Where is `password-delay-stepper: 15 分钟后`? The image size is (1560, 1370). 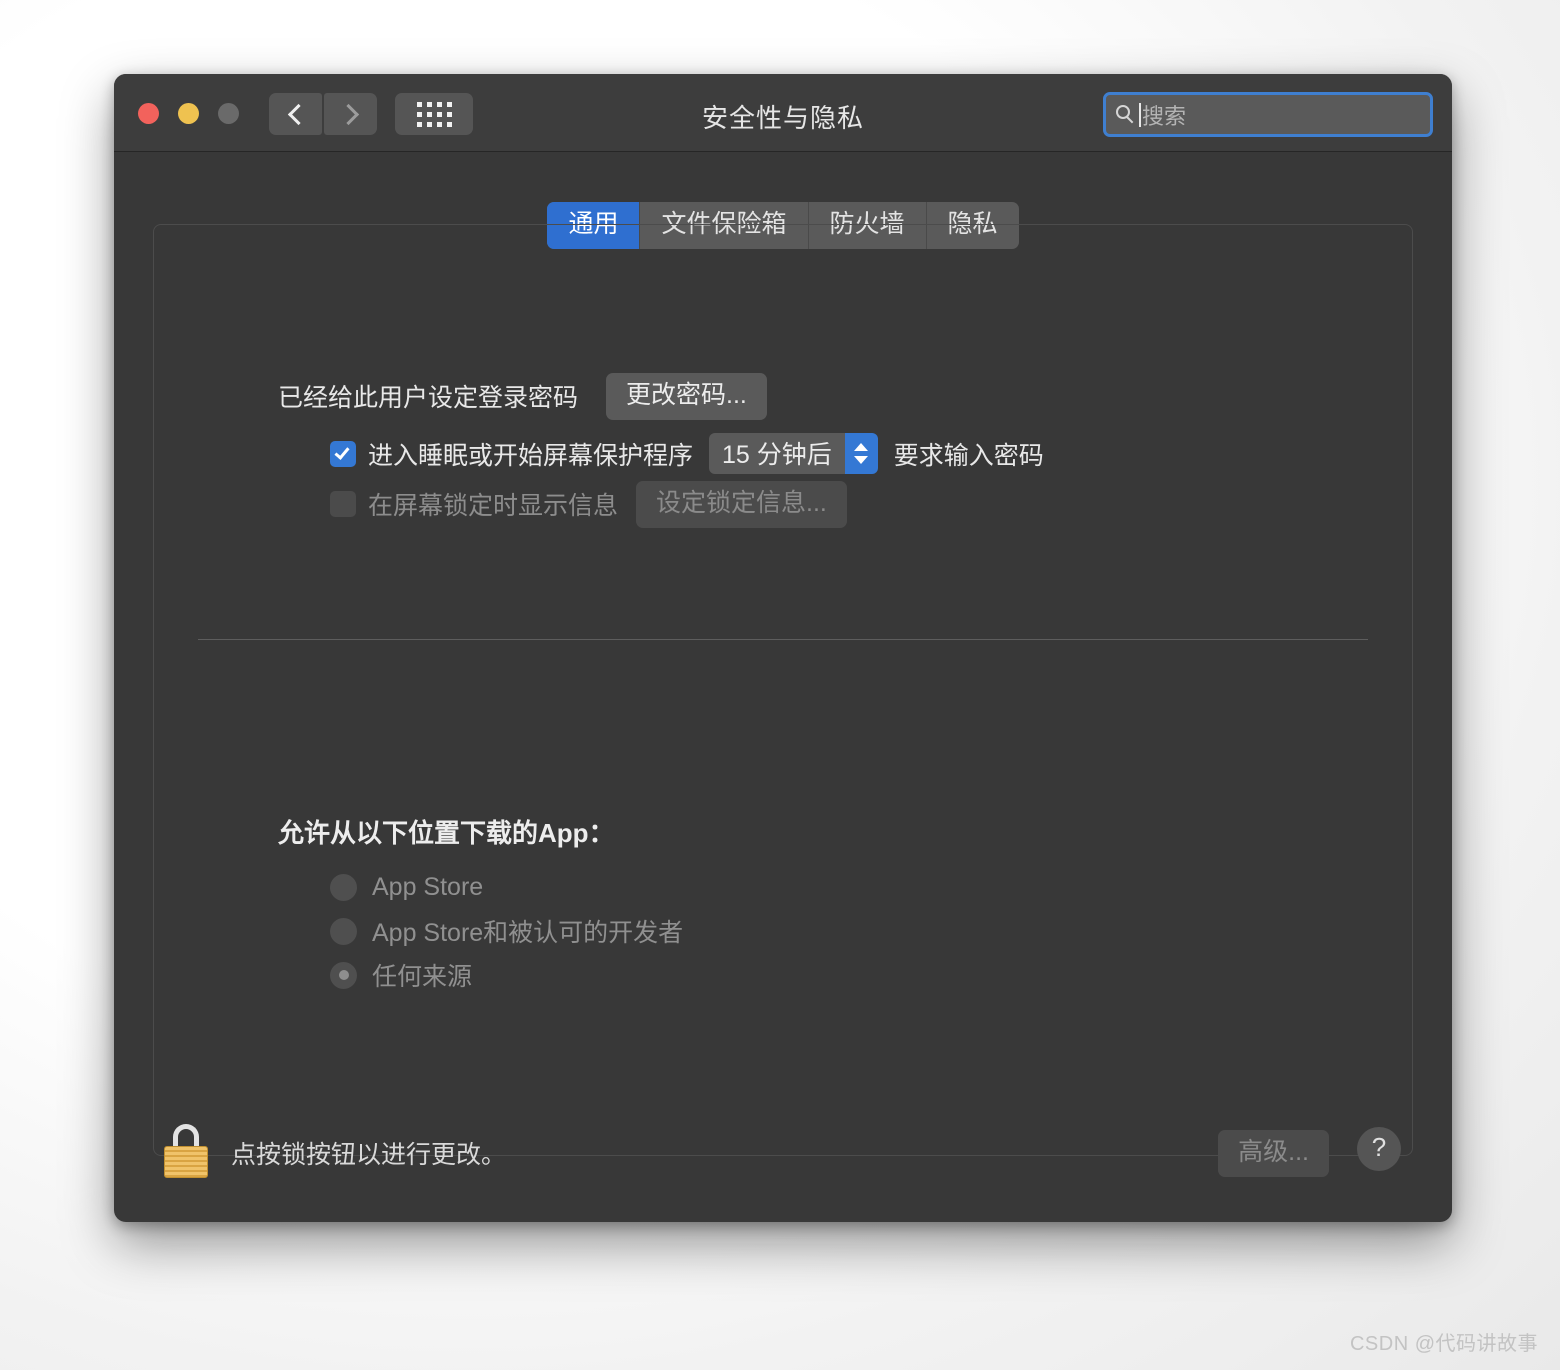 password-delay-stepper: 15 分钟后 is located at coordinates (793, 453).